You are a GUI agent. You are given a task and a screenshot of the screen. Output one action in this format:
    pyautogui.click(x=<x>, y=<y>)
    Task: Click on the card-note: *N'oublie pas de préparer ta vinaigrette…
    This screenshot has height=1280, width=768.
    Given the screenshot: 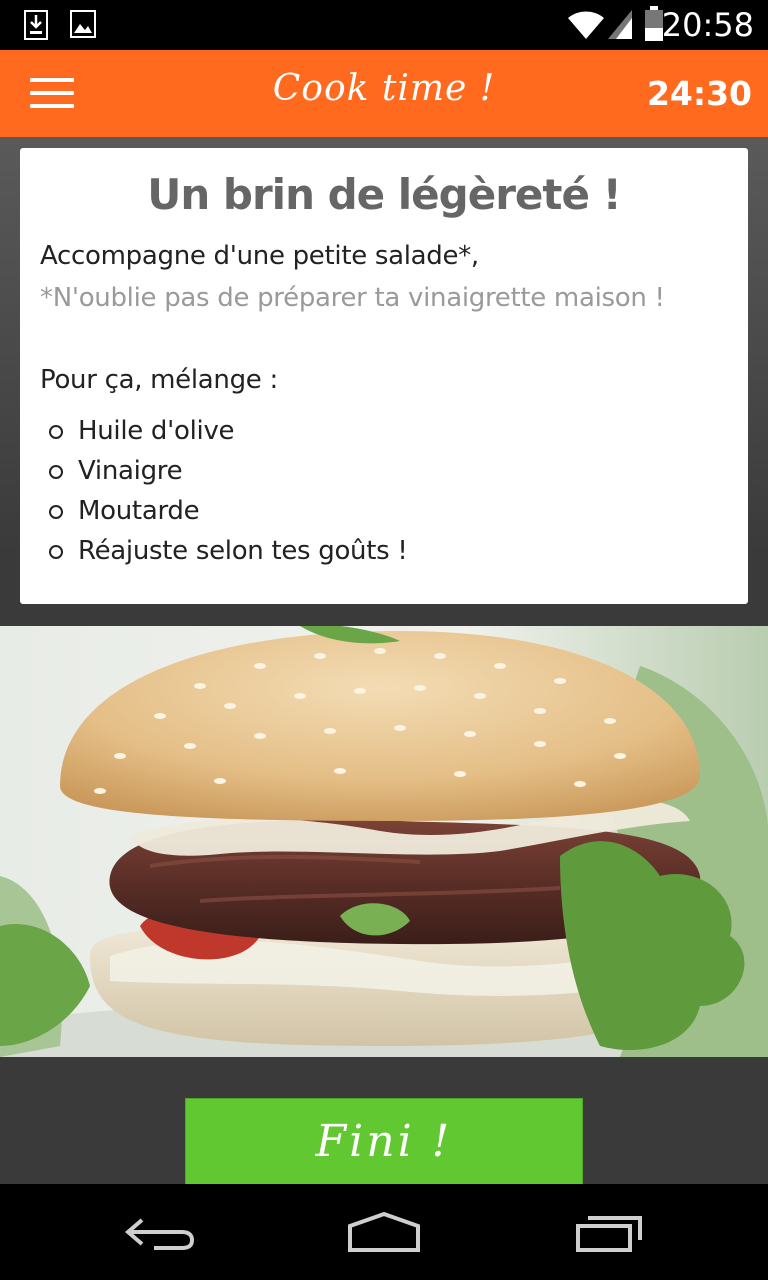 What is the action you would take?
    pyautogui.click(x=352, y=298)
    